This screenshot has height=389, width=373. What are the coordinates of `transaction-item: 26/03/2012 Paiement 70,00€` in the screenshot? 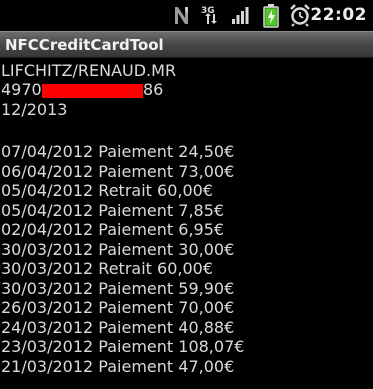 It's located at (118, 307).